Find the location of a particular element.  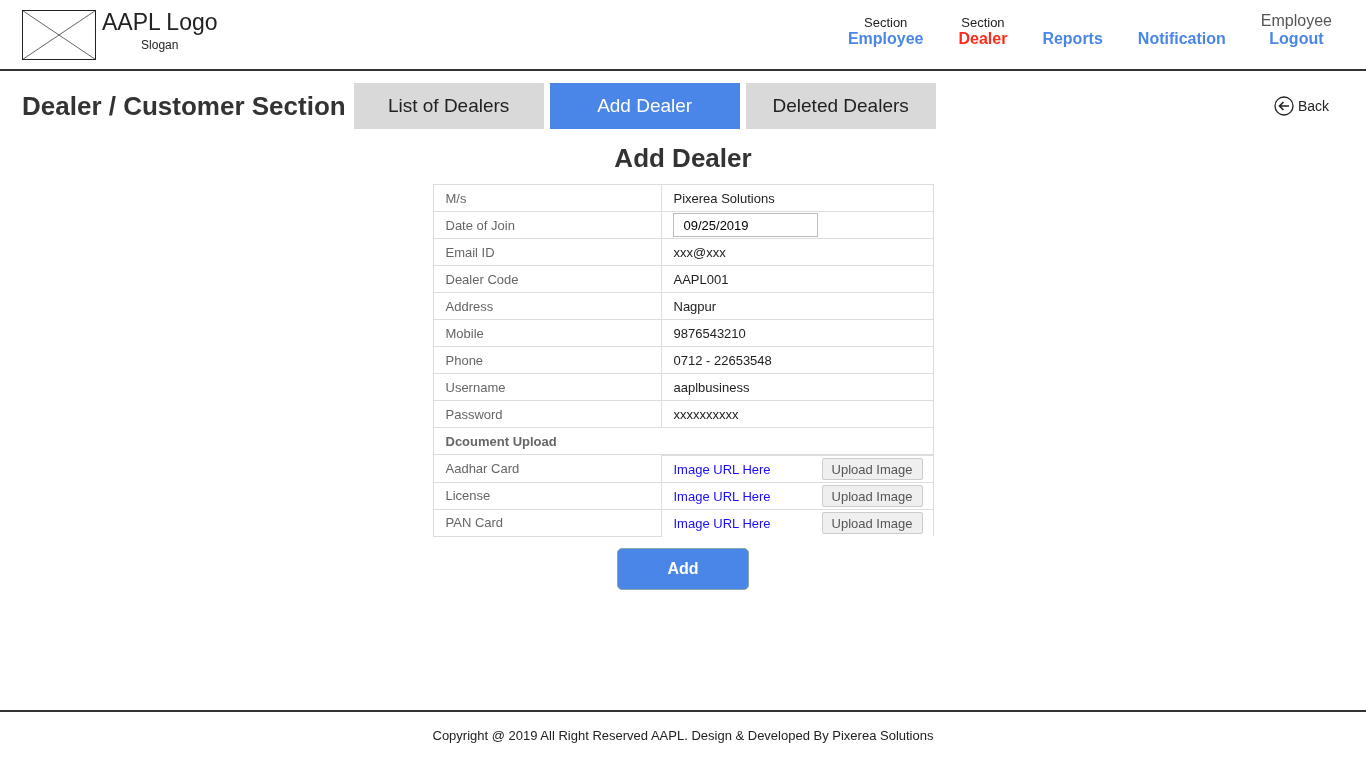

table-cell: xxxxxxxxxx is located at coordinates (797, 414).